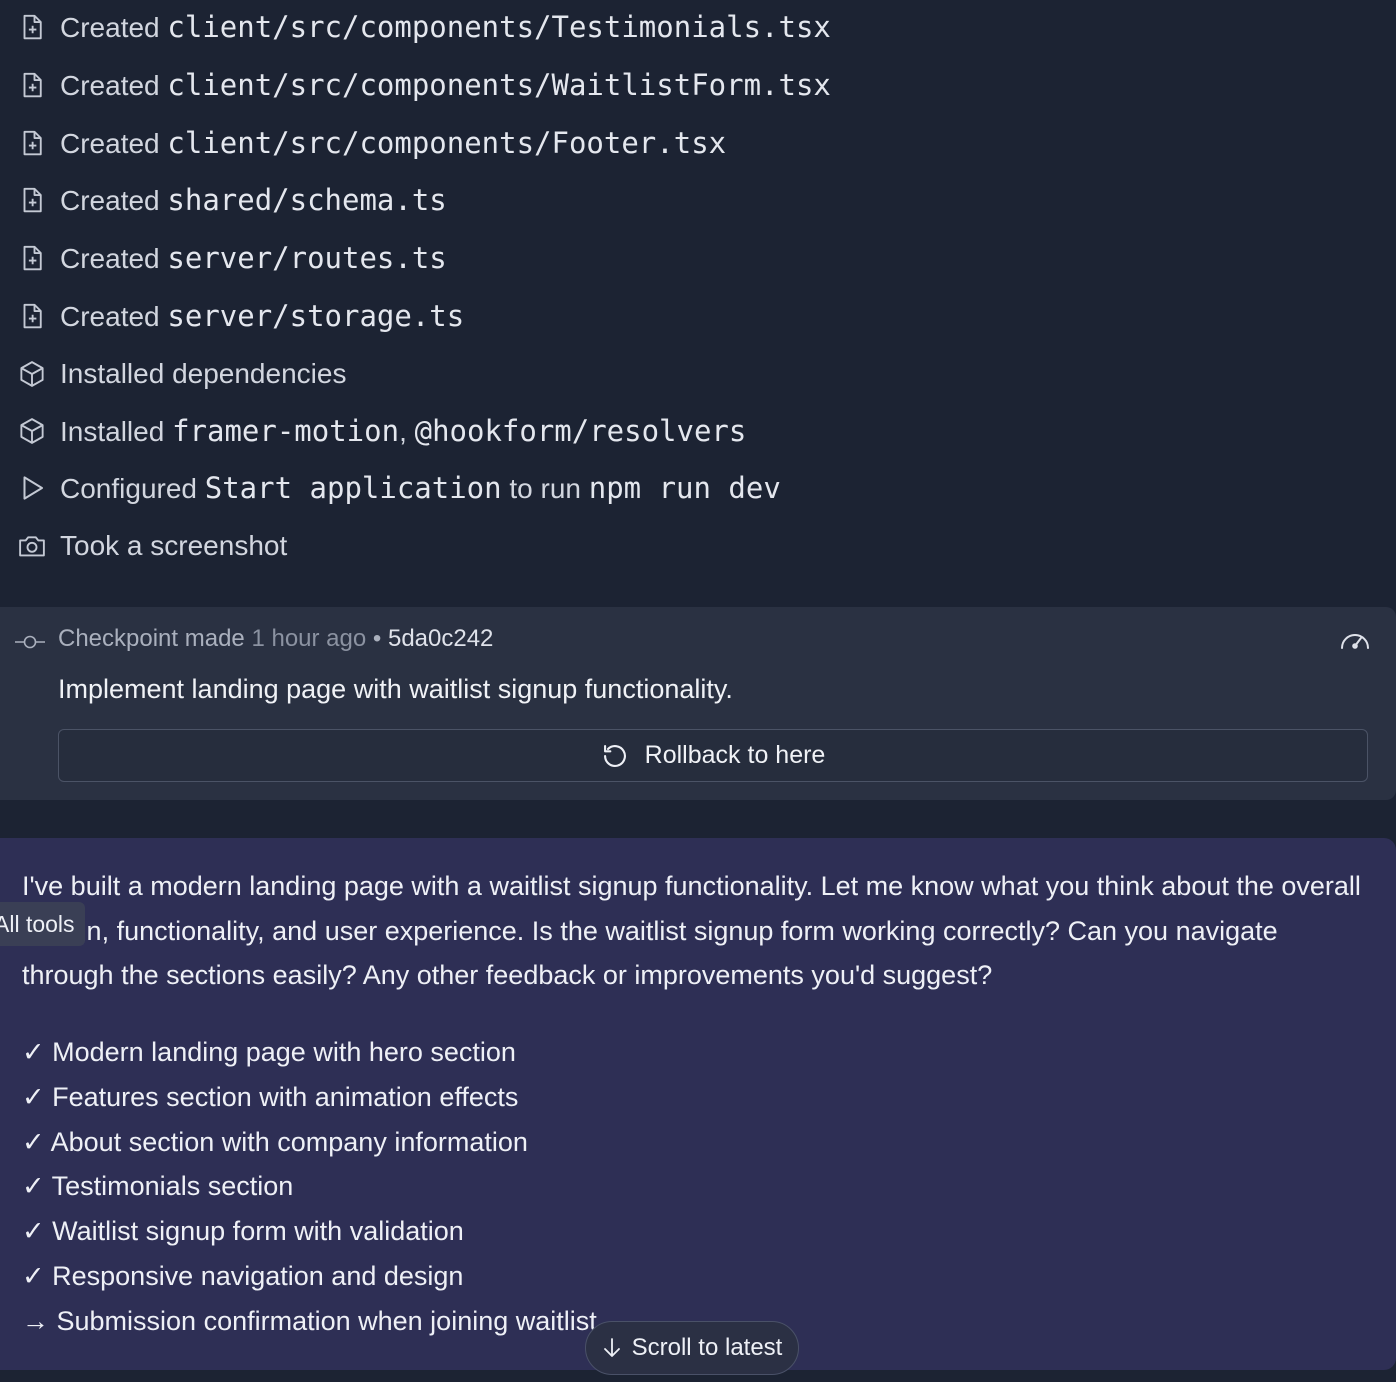 The height and width of the screenshot is (1382, 1396). I want to click on checkpoint-meta: Checkpoint made 1 hour ago • 5da0c242, so click(275, 639).